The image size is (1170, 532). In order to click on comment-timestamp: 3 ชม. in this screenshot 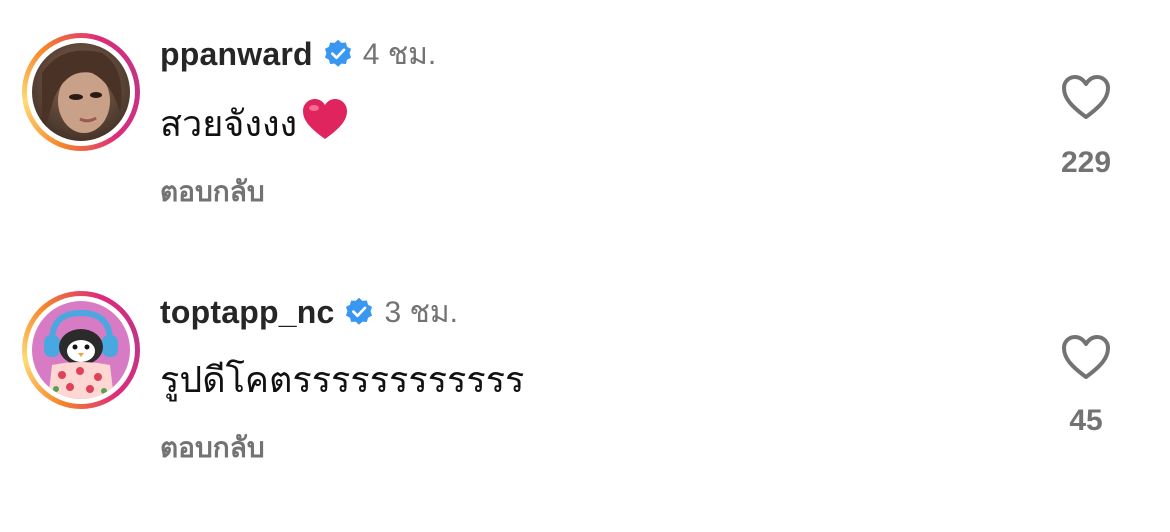, I will do `click(421, 312)`.